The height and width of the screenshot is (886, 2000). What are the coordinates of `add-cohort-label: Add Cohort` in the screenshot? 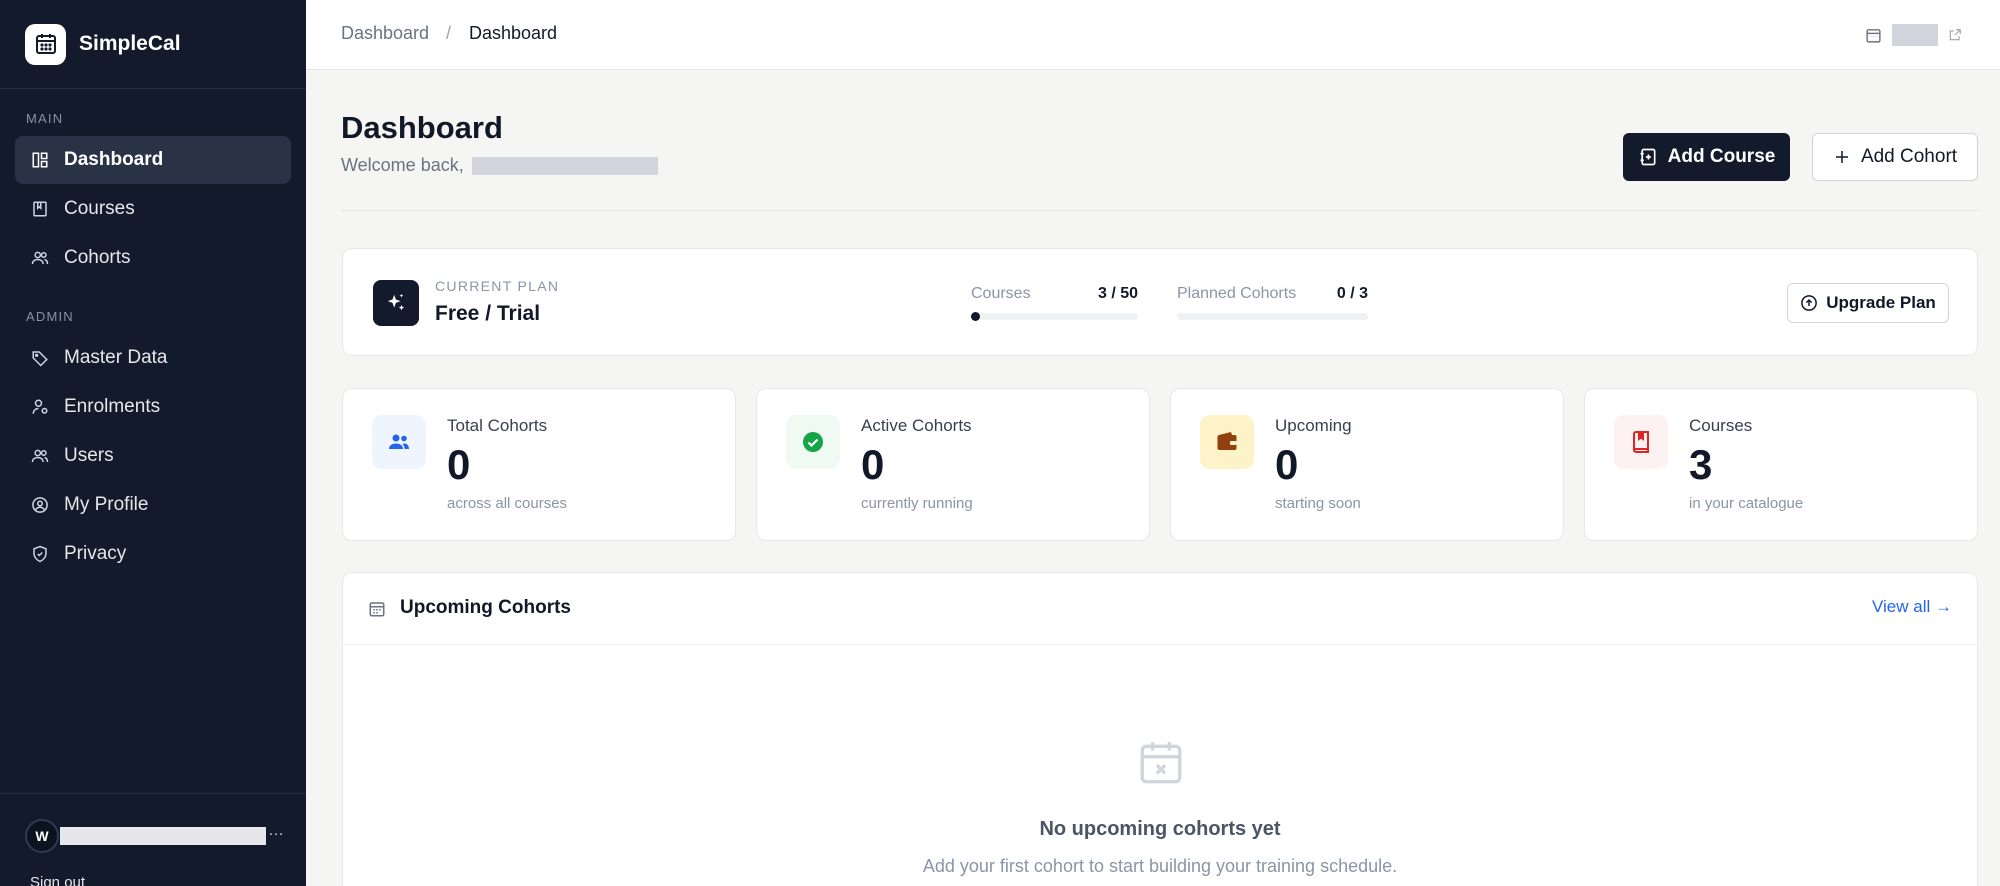 It's located at (1909, 156).